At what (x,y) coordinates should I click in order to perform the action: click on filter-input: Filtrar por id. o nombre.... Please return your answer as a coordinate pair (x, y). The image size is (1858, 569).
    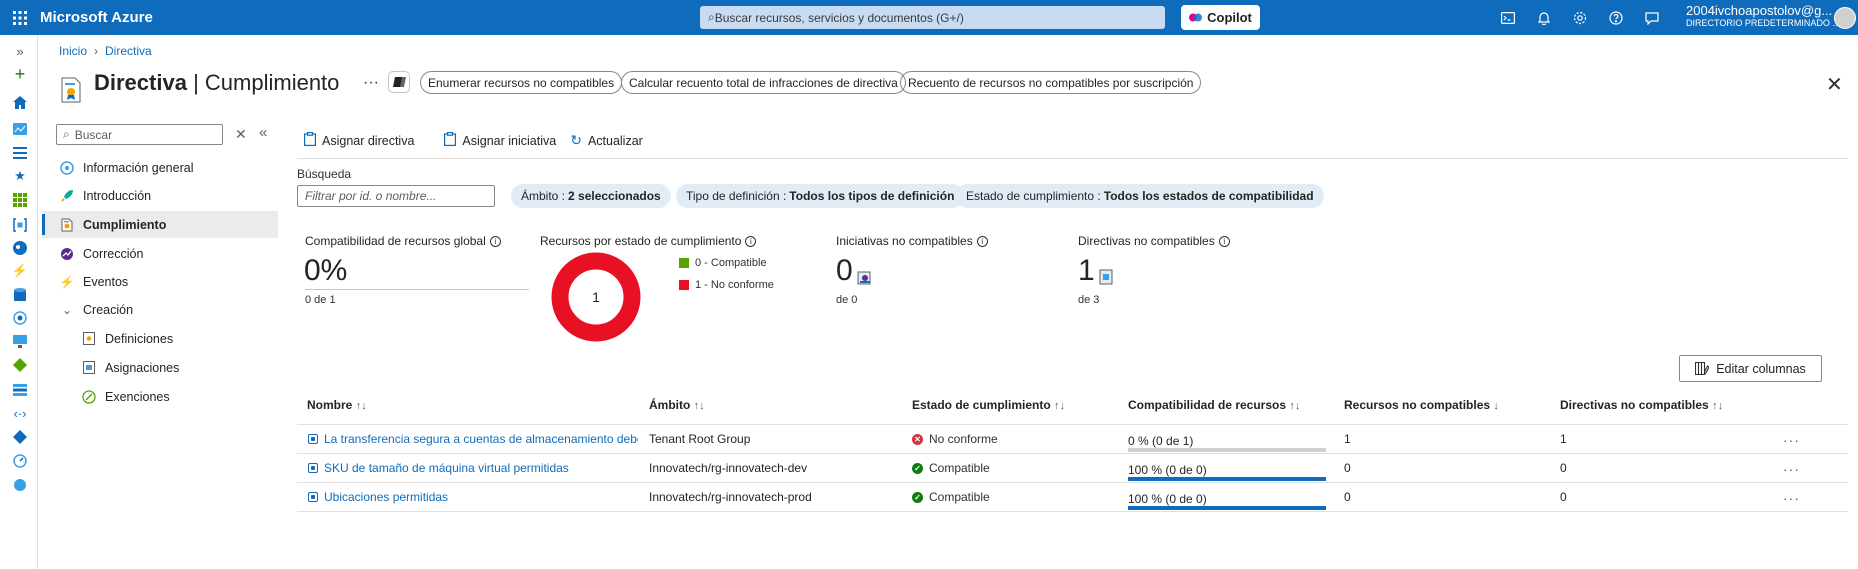
    Looking at the image, I should click on (396, 196).